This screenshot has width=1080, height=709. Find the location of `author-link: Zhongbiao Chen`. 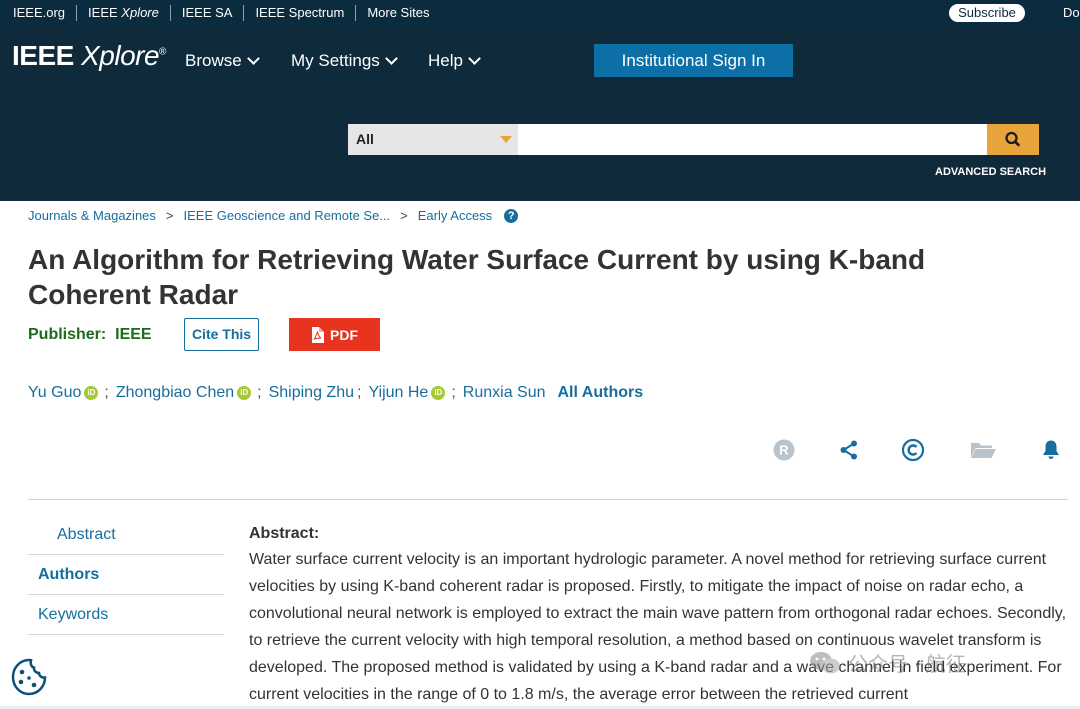

author-link: Zhongbiao Chen is located at coordinates (175, 393).